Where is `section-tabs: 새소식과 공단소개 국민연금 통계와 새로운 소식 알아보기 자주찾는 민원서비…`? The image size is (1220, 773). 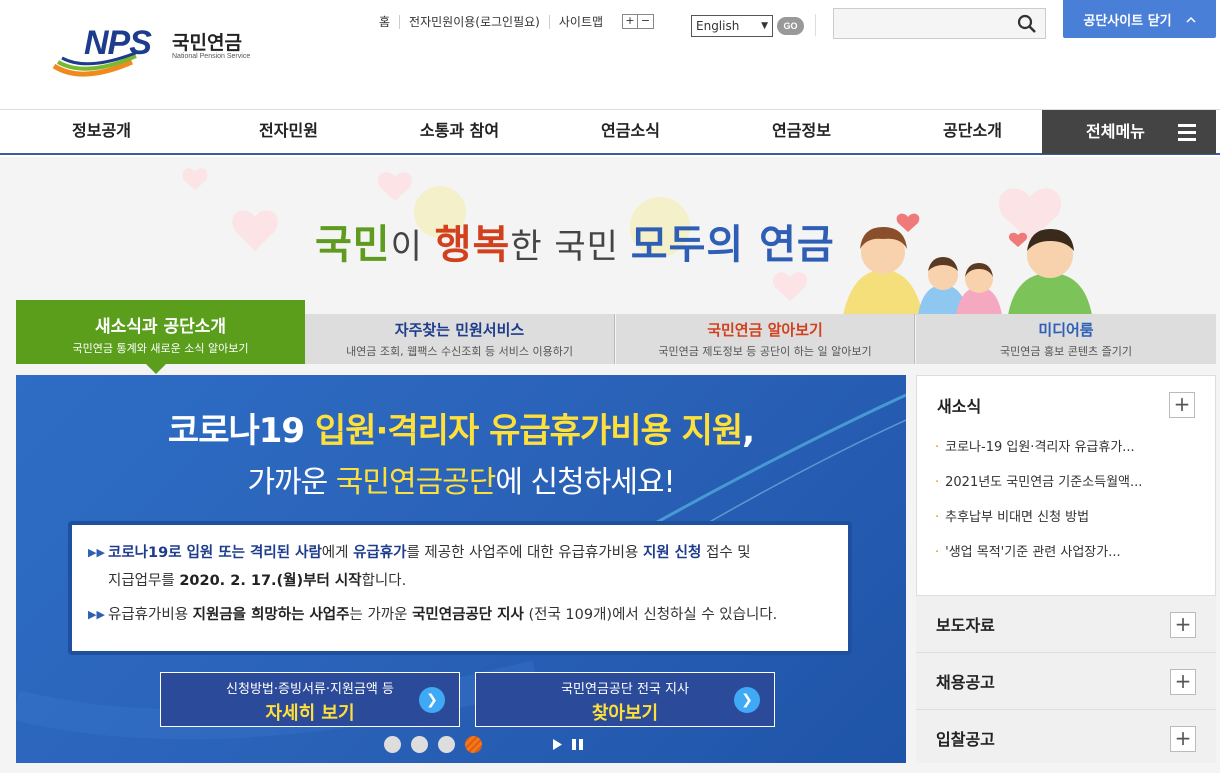
section-tabs: 새소식과 공단소개 국민연금 통계와 새로운 소식 알아보기 자주찾는 민원서비… is located at coordinates (616, 337).